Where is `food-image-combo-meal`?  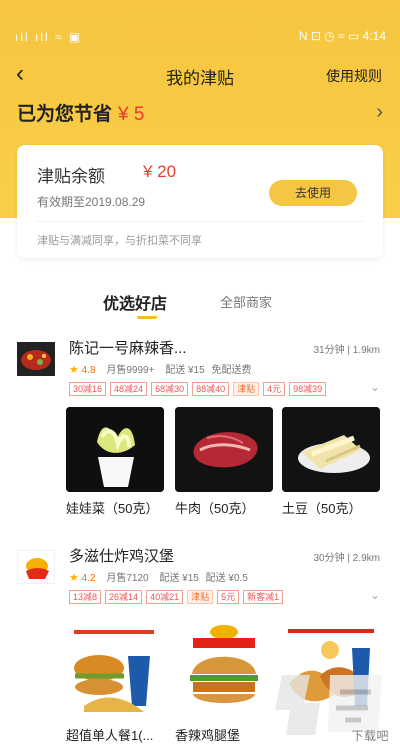
food-image-combo-meal is located at coordinates (115, 667).